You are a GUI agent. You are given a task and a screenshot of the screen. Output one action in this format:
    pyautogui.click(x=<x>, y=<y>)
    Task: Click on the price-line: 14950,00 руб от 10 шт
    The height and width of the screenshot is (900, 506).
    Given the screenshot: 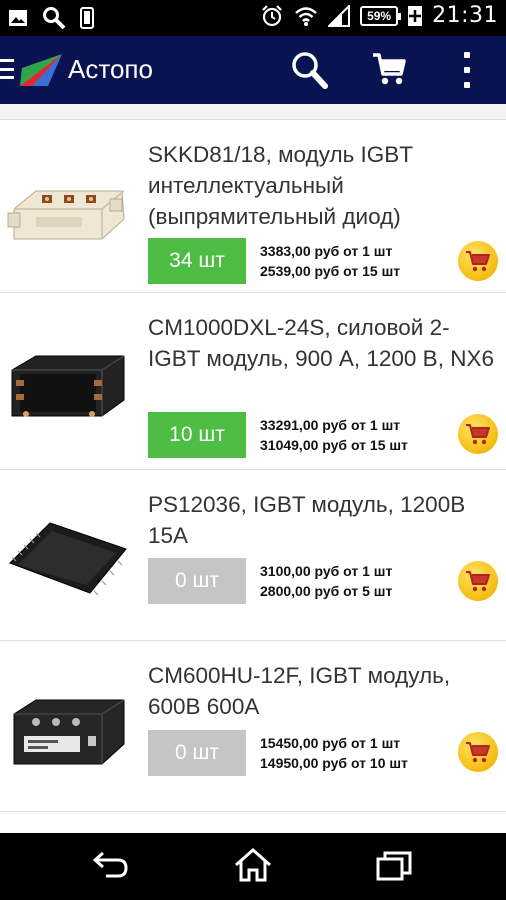 What is the action you would take?
    pyautogui.click(x=334, y=763)
    